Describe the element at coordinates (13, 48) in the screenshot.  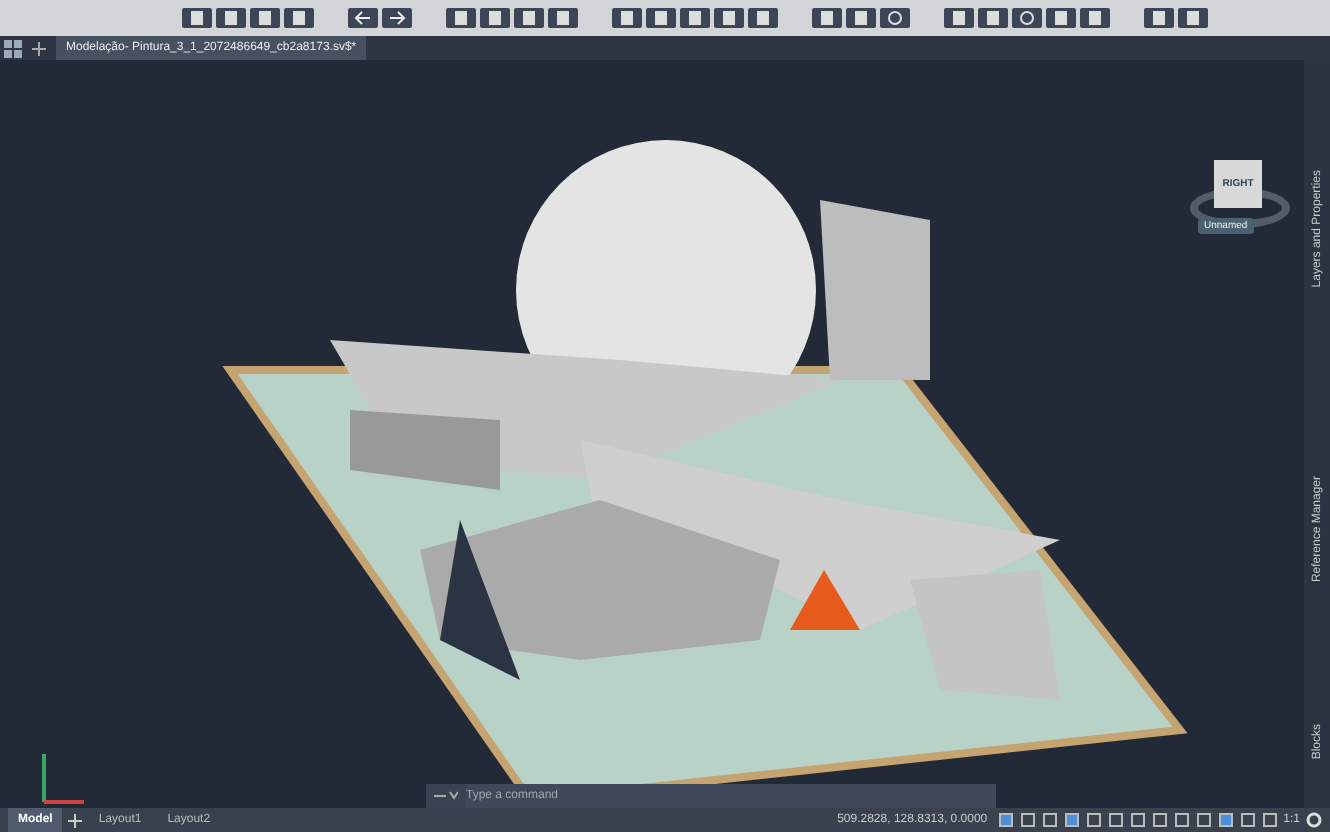
I see `grid-menu-icon` at that location.